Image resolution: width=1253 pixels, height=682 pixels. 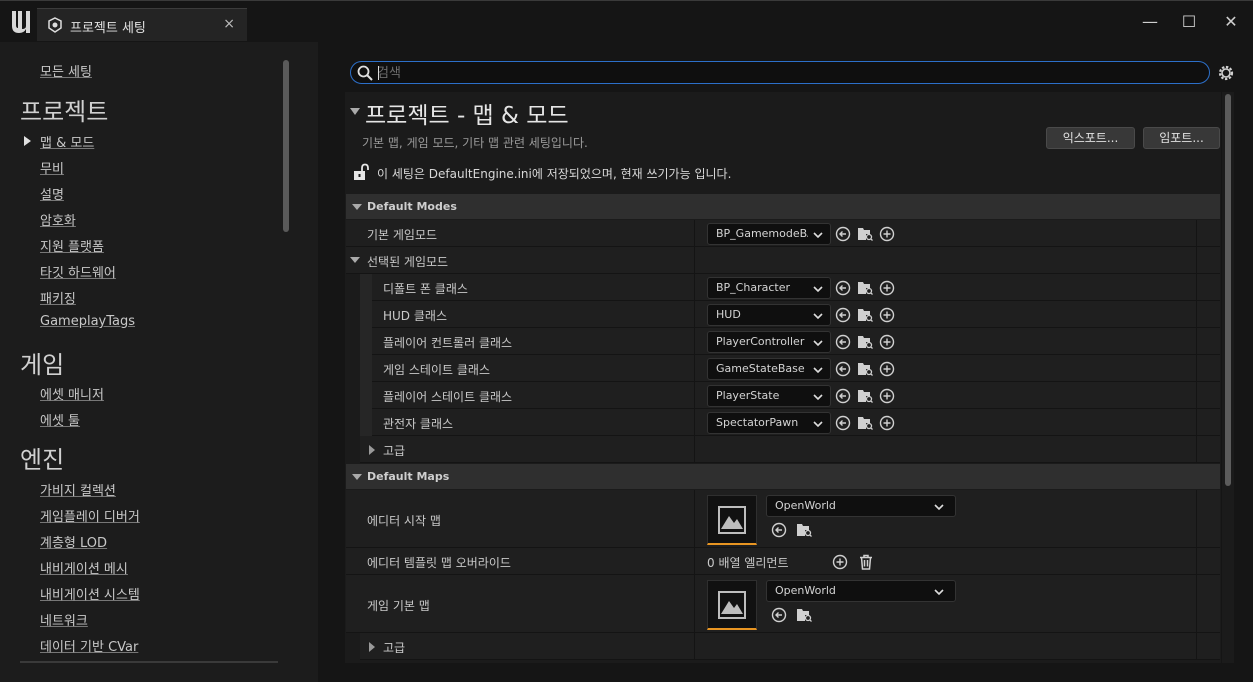 I want to click on trash-icon, so click(x=866, y=562).